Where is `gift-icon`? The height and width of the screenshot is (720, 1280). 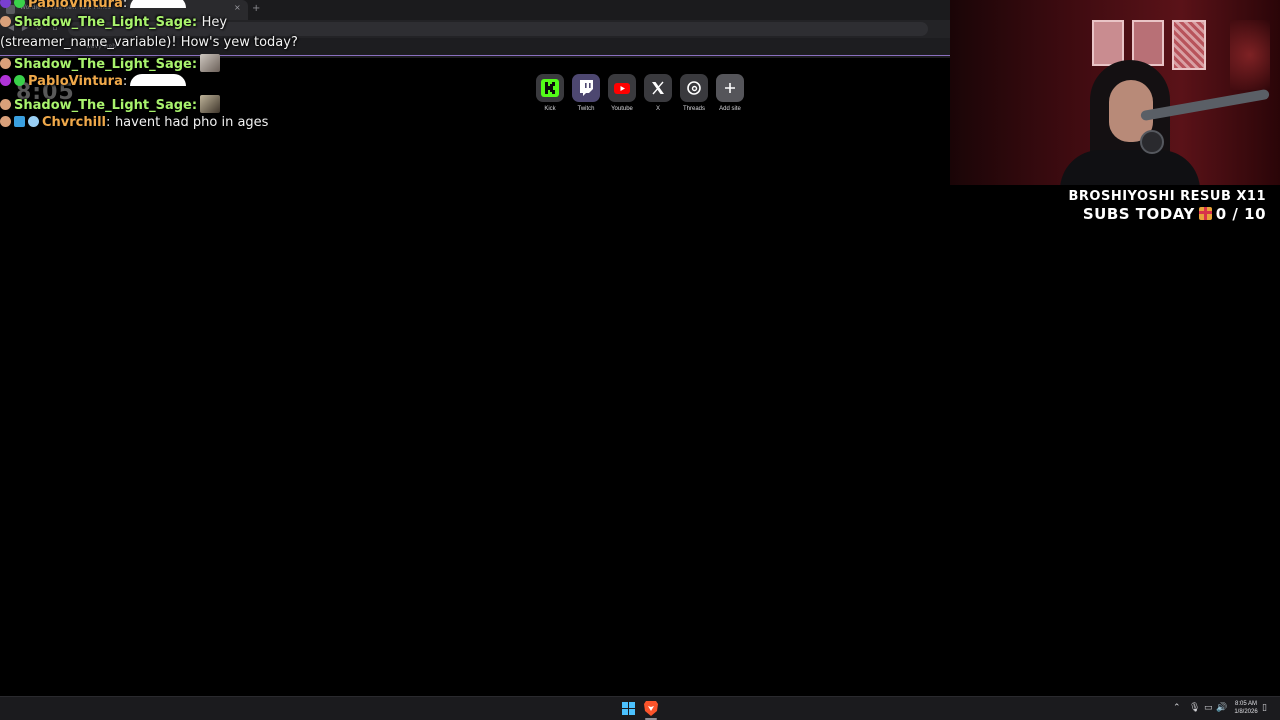
gift-icon is located at coordinates (1205, 213).